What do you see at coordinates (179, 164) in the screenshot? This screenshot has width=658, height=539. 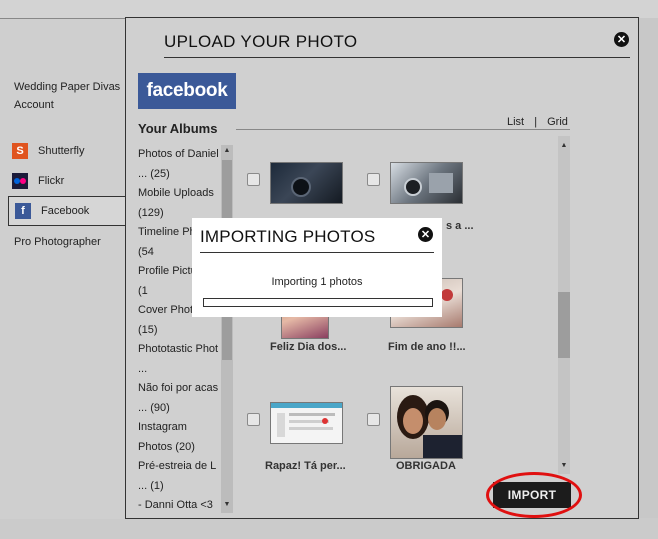 I see `album-item: Photos of Daniel ... (25)` at bounding box center [179, 164].